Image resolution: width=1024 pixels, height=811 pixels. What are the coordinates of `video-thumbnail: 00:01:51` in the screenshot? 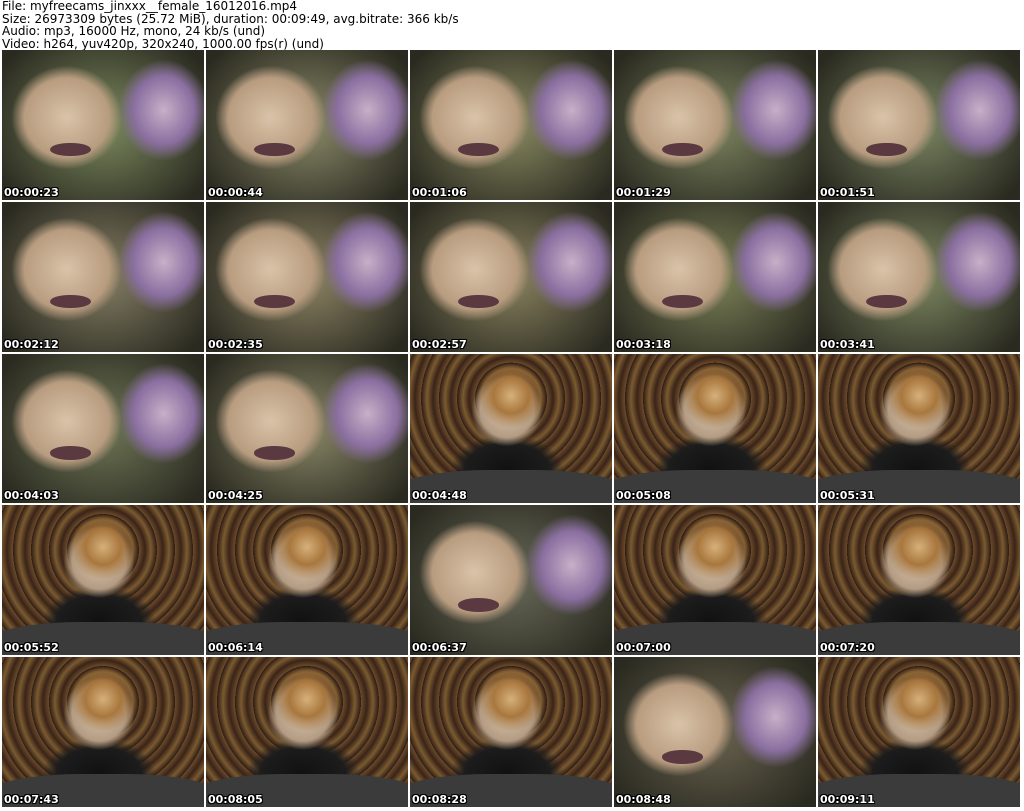 It's located at (920, 126).